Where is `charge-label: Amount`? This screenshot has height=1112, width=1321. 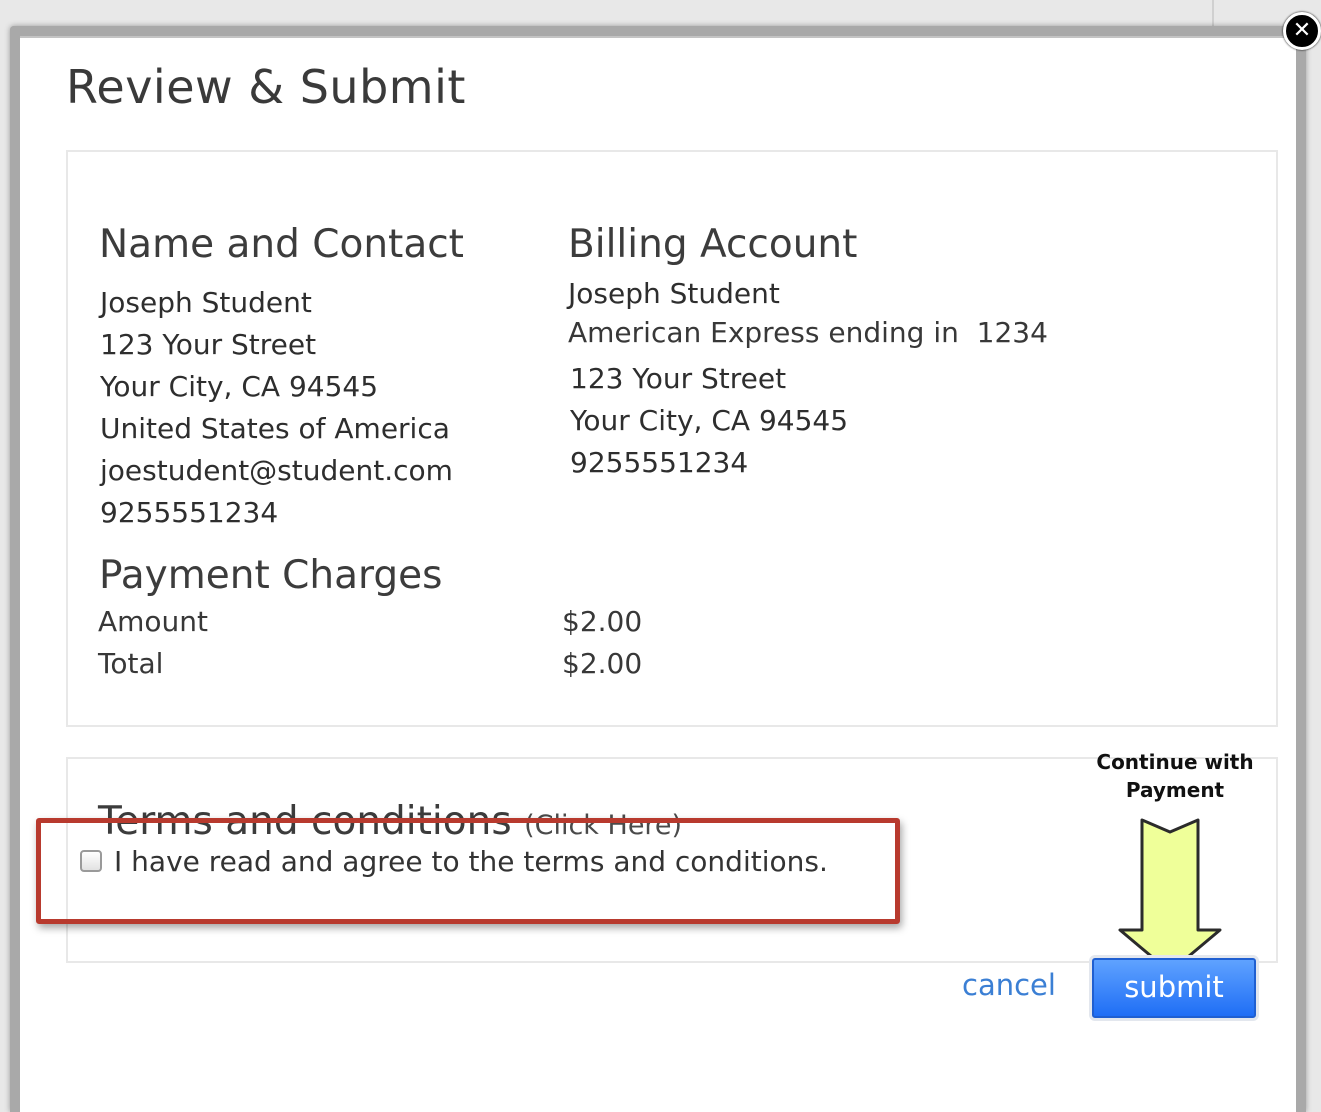 charge-label: Amount is located at coordinates (153, 621).